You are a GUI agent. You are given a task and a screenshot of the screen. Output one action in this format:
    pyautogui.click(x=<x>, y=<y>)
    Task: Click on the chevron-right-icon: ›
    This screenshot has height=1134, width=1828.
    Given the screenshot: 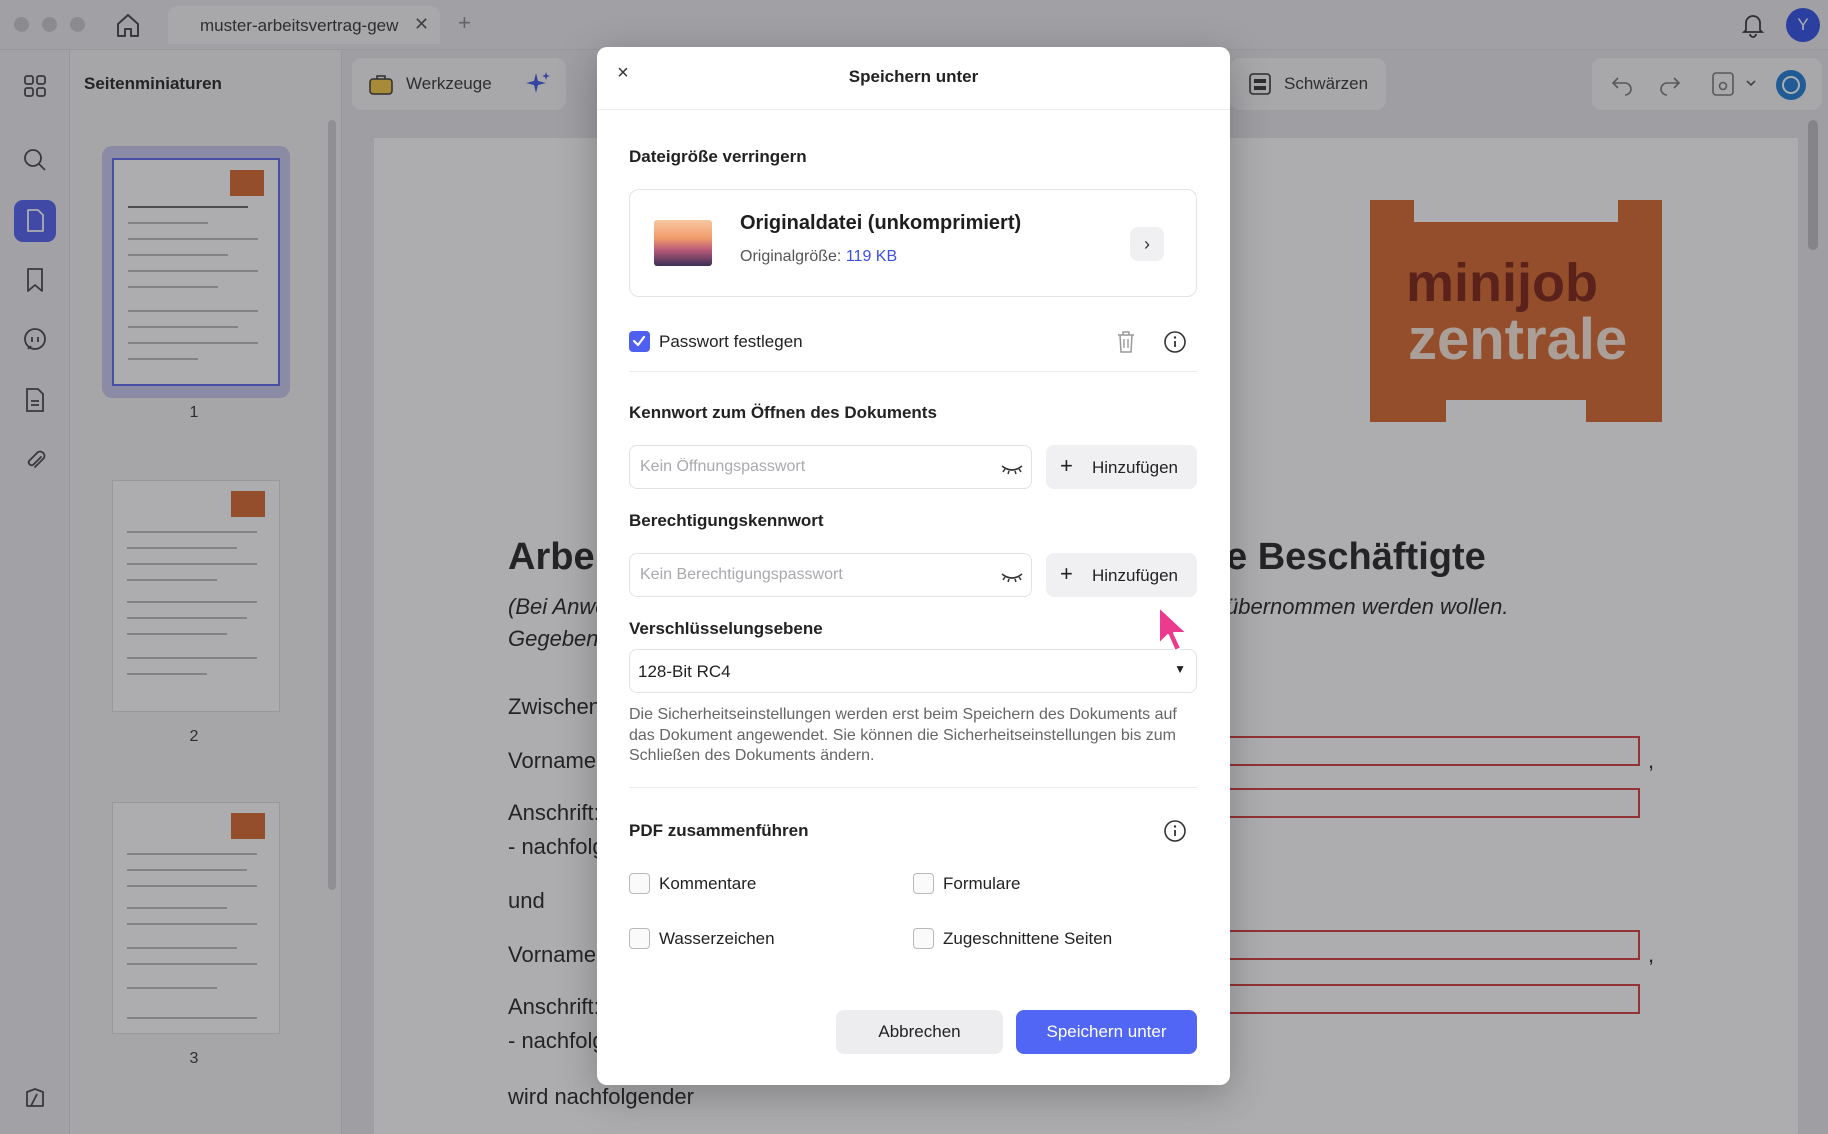 What is the action you would take?
    pyautogui.click(x=1147, y=244)
    